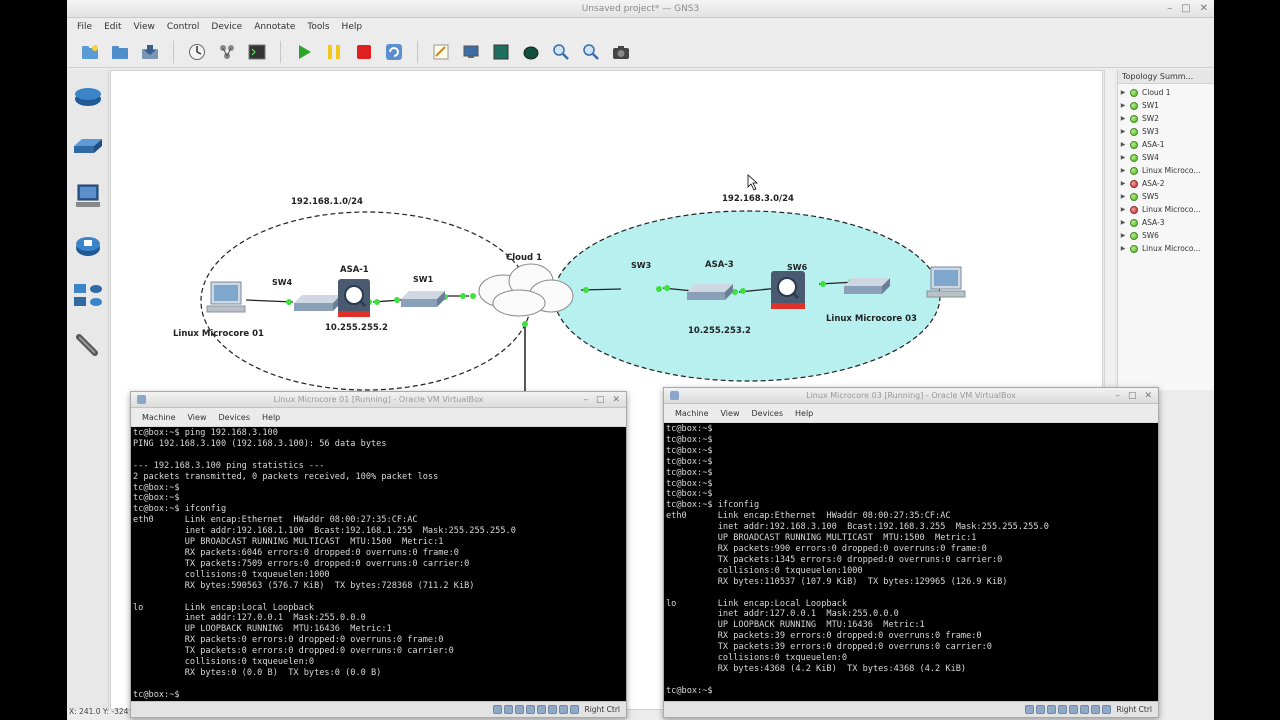  Describe the element at coordinates (640, 9) in the screenshot. I see `window-title: Unsaved project* — GNS3` at that location.